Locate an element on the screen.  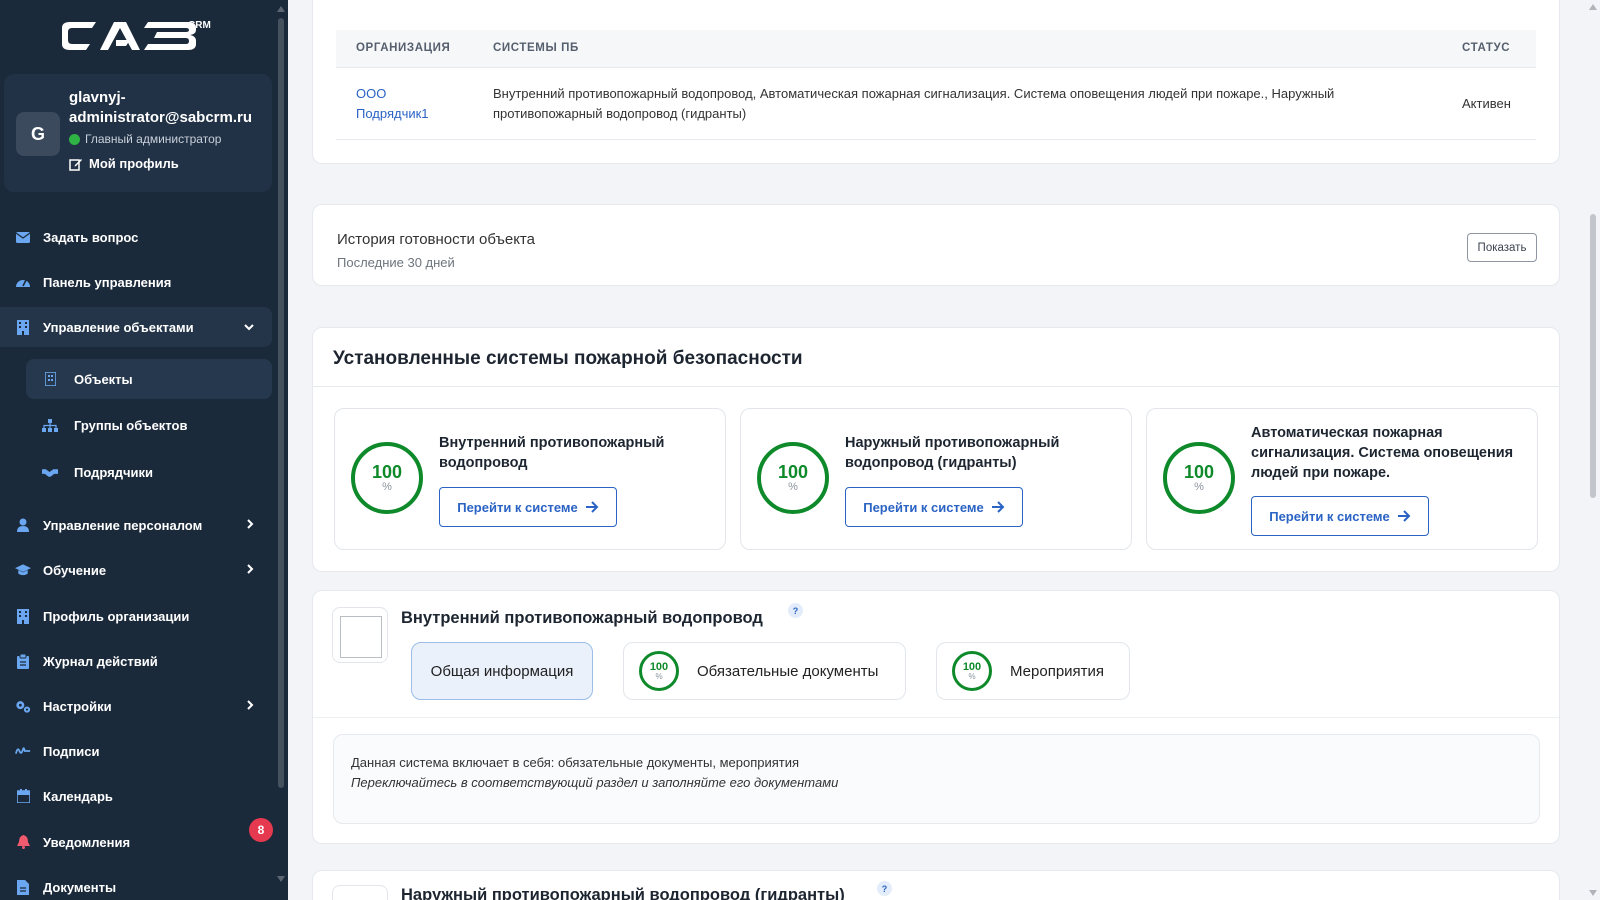
building-icon is located at coordinates (50, 379).